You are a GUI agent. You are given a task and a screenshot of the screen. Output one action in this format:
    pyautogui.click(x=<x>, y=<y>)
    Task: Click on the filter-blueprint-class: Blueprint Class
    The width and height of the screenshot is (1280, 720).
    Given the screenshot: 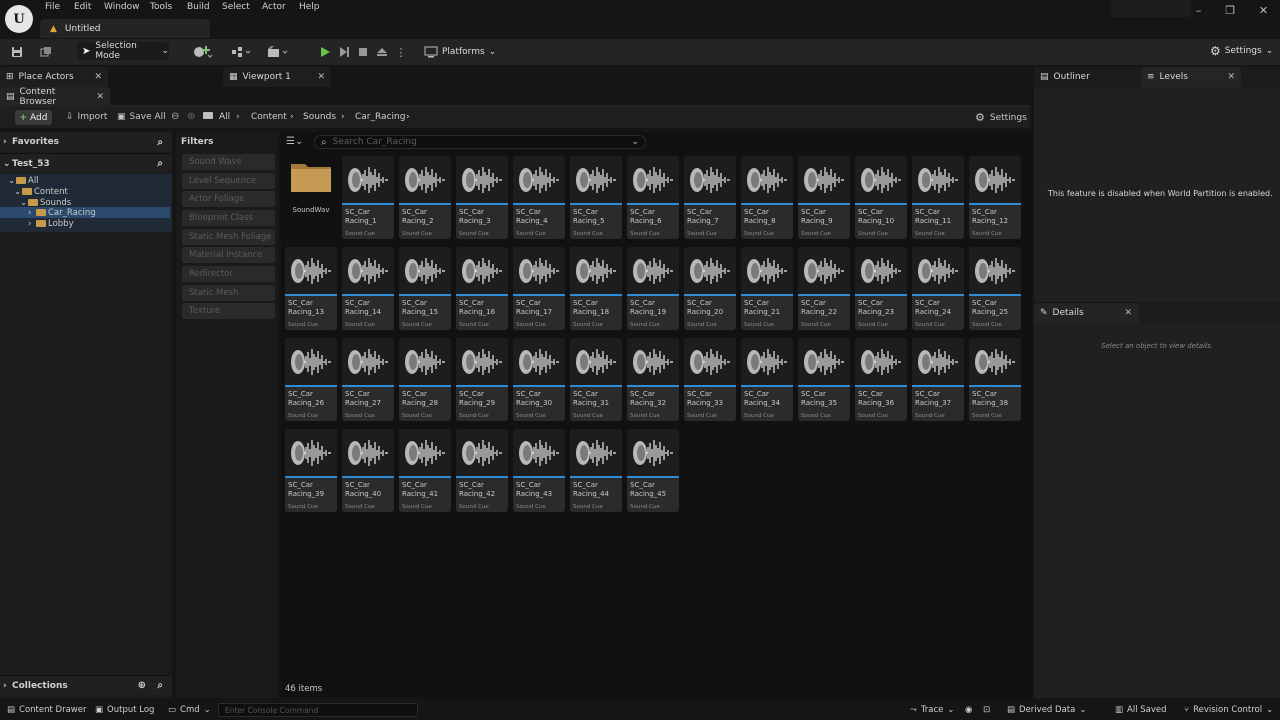 What is the action you would take?
    pyautogui.click(x=228, y=218)
    